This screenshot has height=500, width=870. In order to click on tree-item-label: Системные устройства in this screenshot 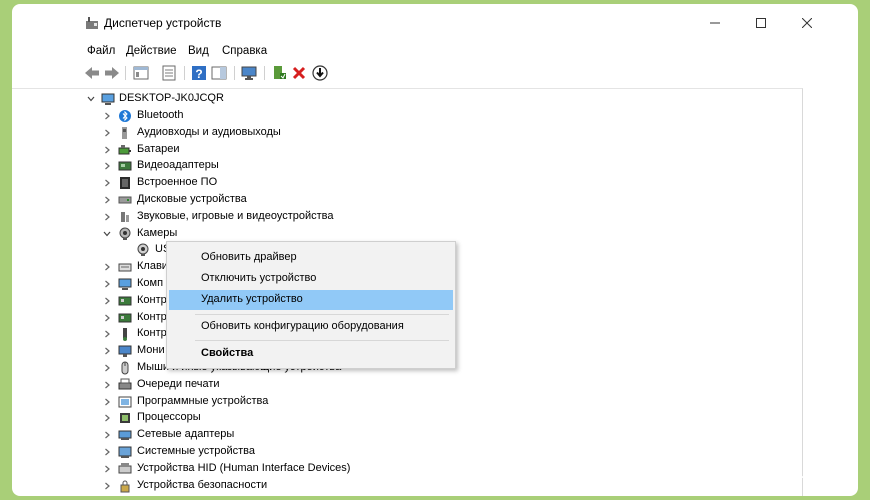, I will do `click(196, 451)`.